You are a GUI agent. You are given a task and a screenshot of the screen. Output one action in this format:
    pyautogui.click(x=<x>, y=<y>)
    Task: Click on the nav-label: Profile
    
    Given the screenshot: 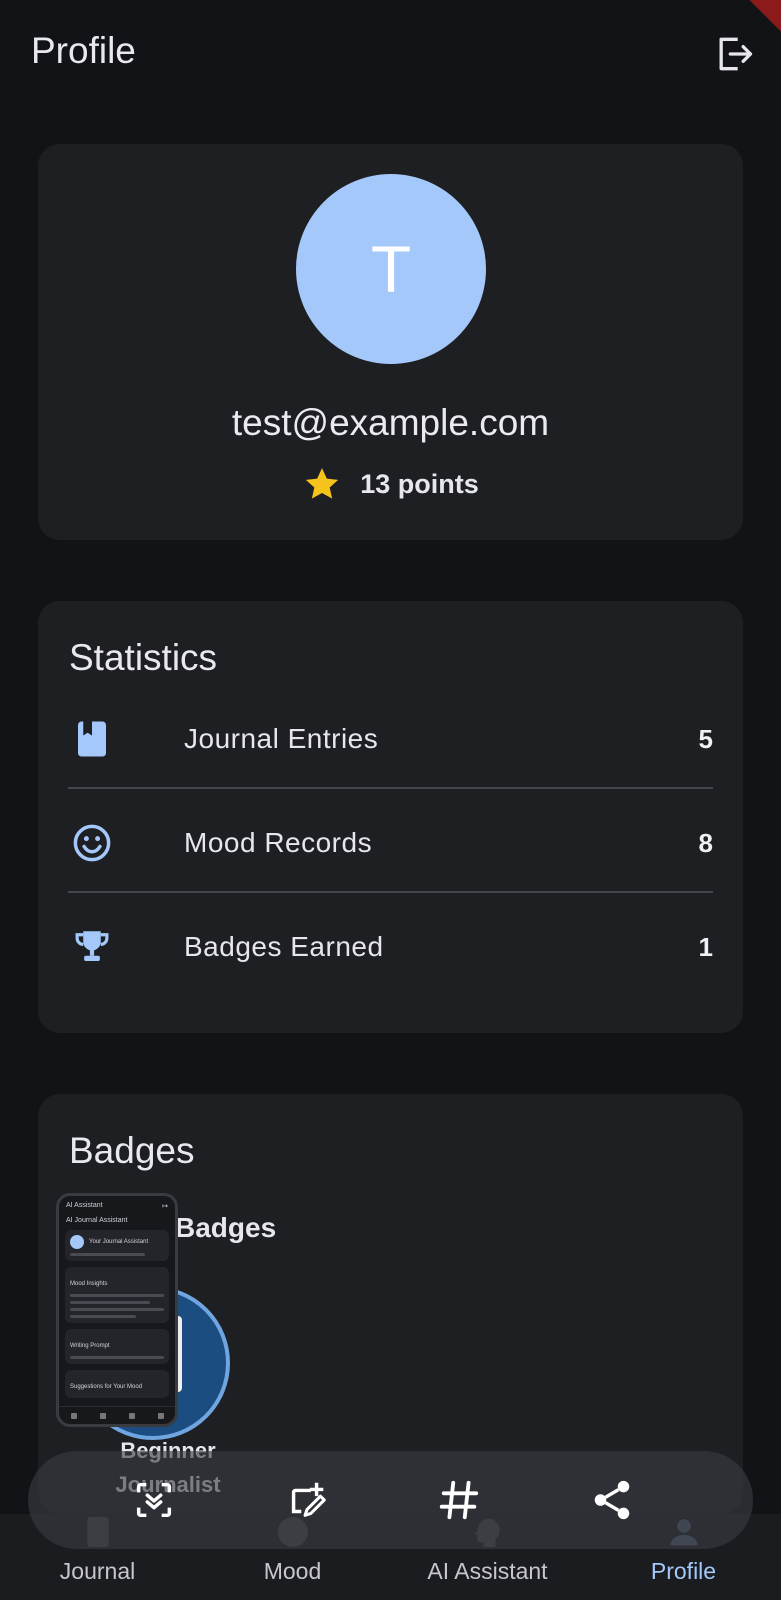 What is the action you would take?
    pyautogui.click(x=683, y=1571)
    